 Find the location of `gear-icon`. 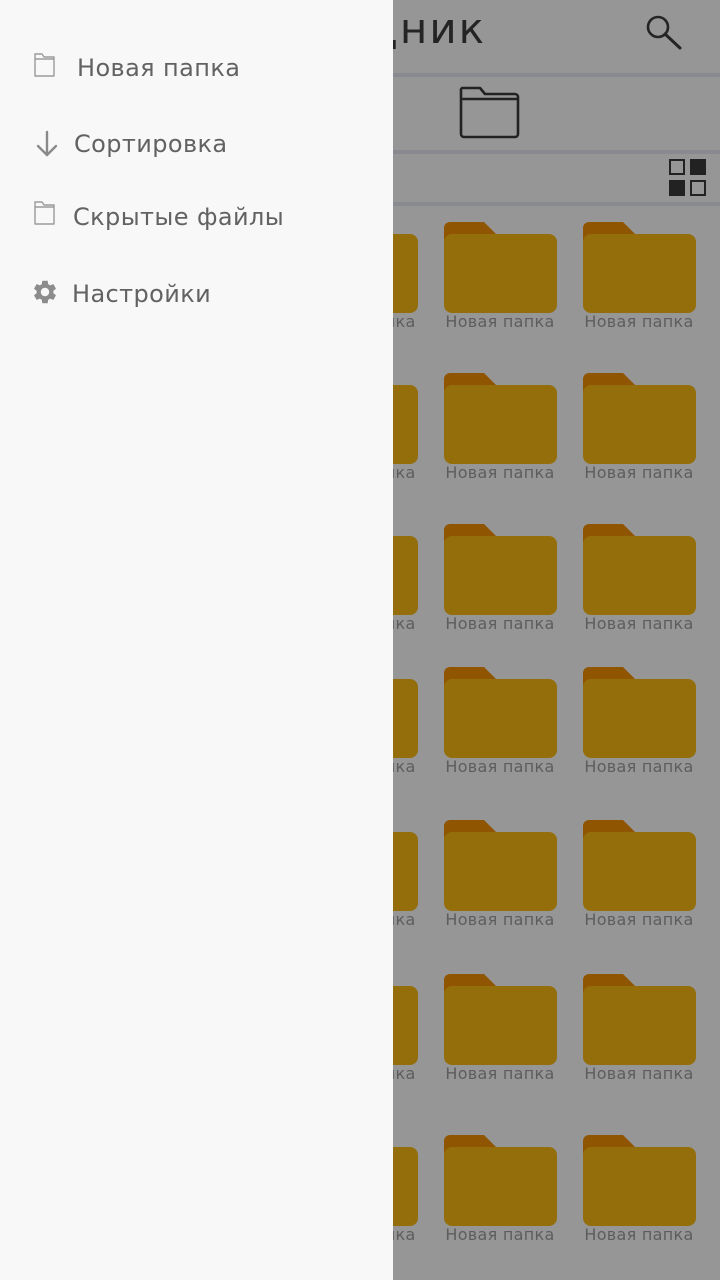

gear-icon is located at coordinates (45, 292).